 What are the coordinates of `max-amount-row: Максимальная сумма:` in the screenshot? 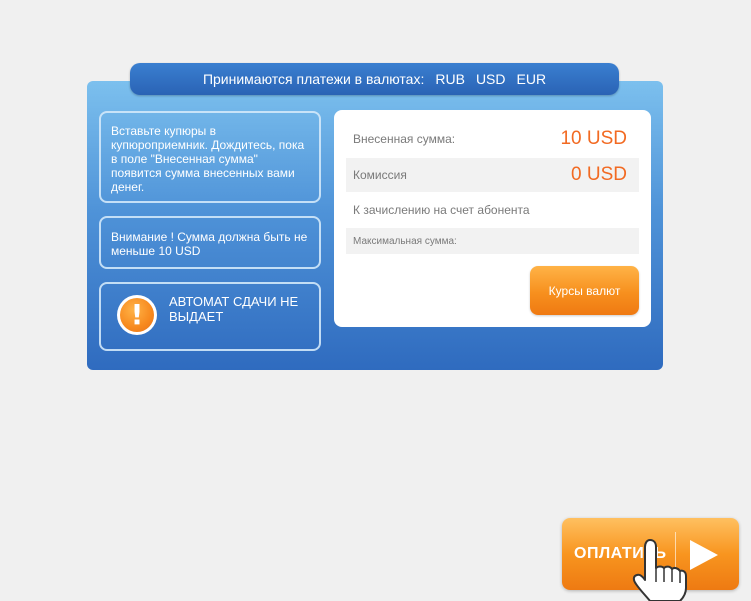 It's located at (492, 241).